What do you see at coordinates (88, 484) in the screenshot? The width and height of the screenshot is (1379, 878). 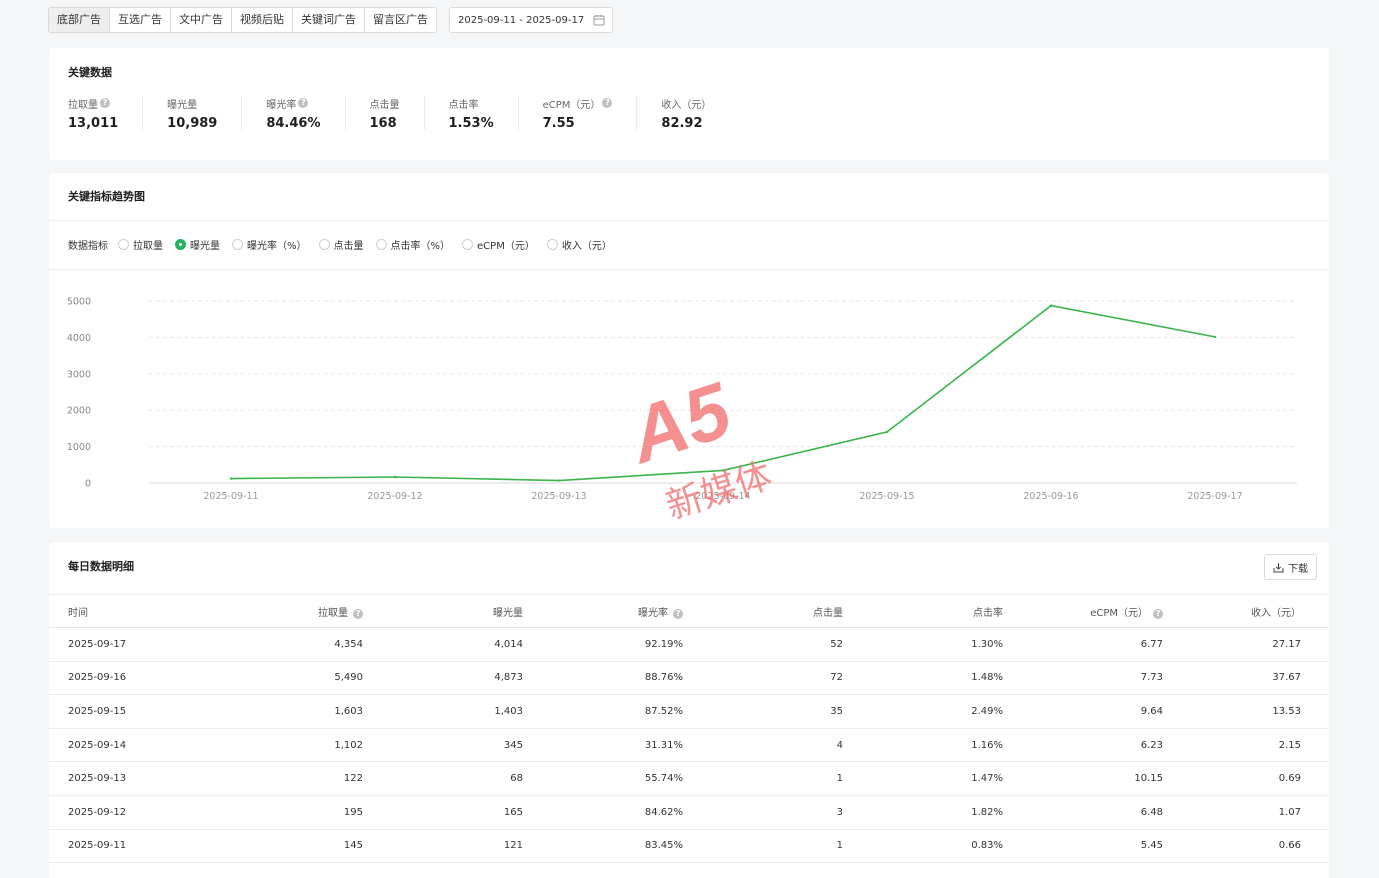 I see `y-tick-label: 0` at bounding box center [88, 484].